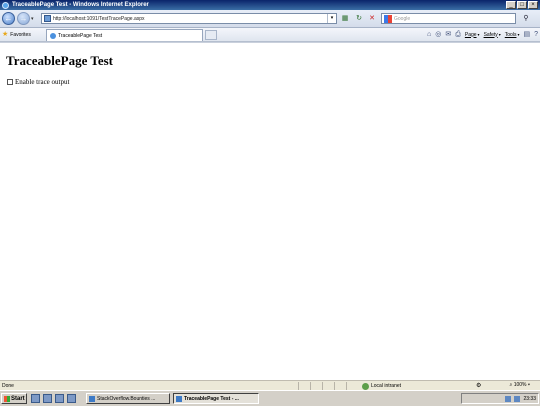  I want to click on new-tab-button, so click(211, 35).